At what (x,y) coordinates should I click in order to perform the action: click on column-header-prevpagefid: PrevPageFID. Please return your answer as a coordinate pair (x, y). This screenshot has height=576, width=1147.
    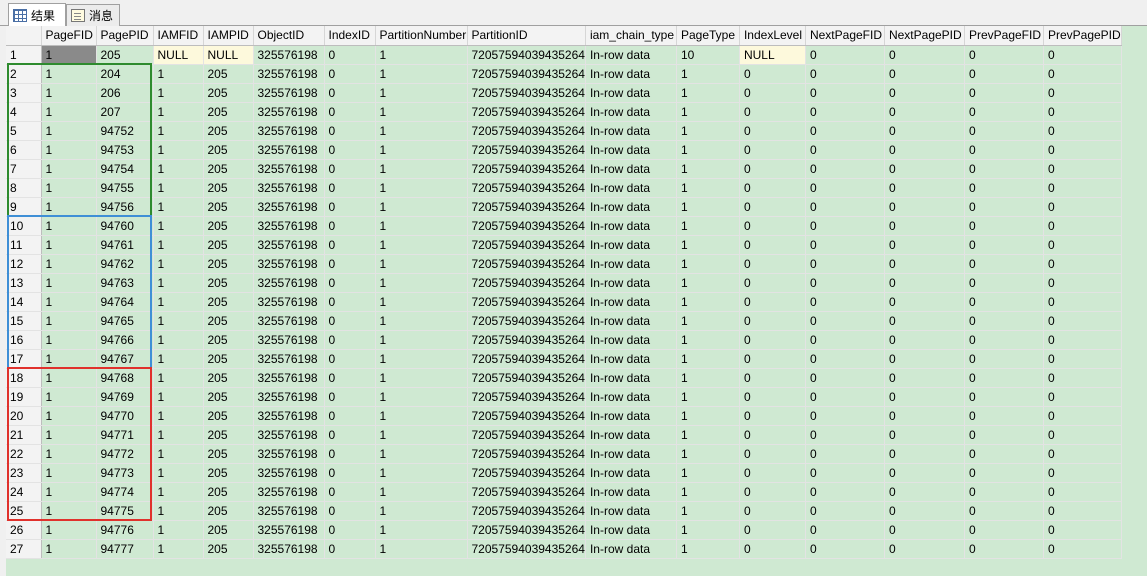
    Looking at the image, I should click on (1004, 36).